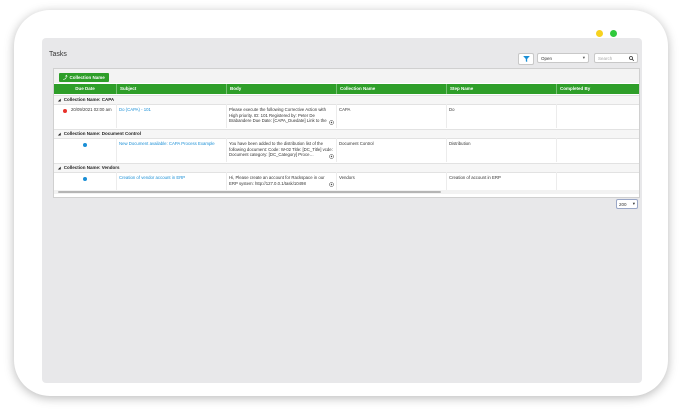  What do you see at coordinates (616, 58) in the screenshot?
I see `search-input: Search` at bounding box center [616, 58].